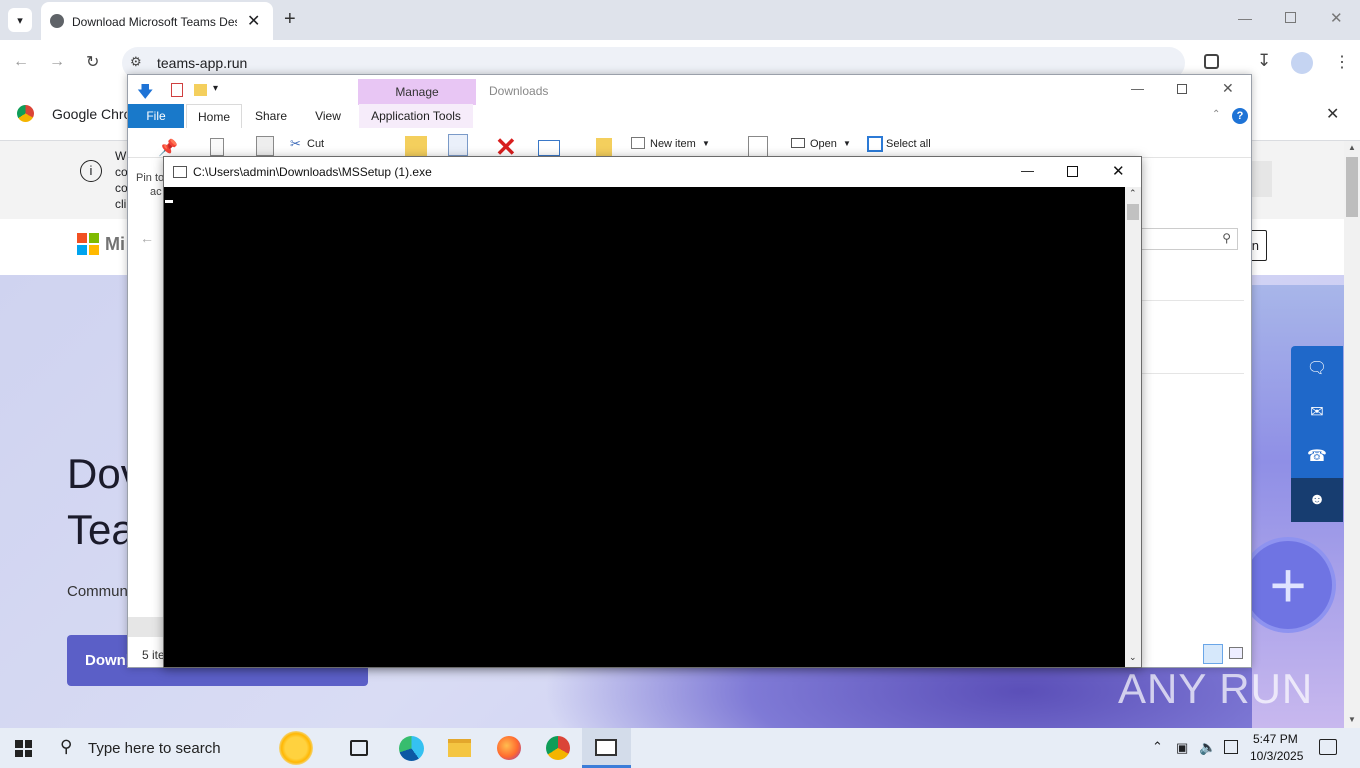 Image resolution: width=1360 pixels, height=768 pixels. What do you see at coordinates (1211, 61) in the screenshot?
I see `extensions-icon` at bounding box center [1211, 61].